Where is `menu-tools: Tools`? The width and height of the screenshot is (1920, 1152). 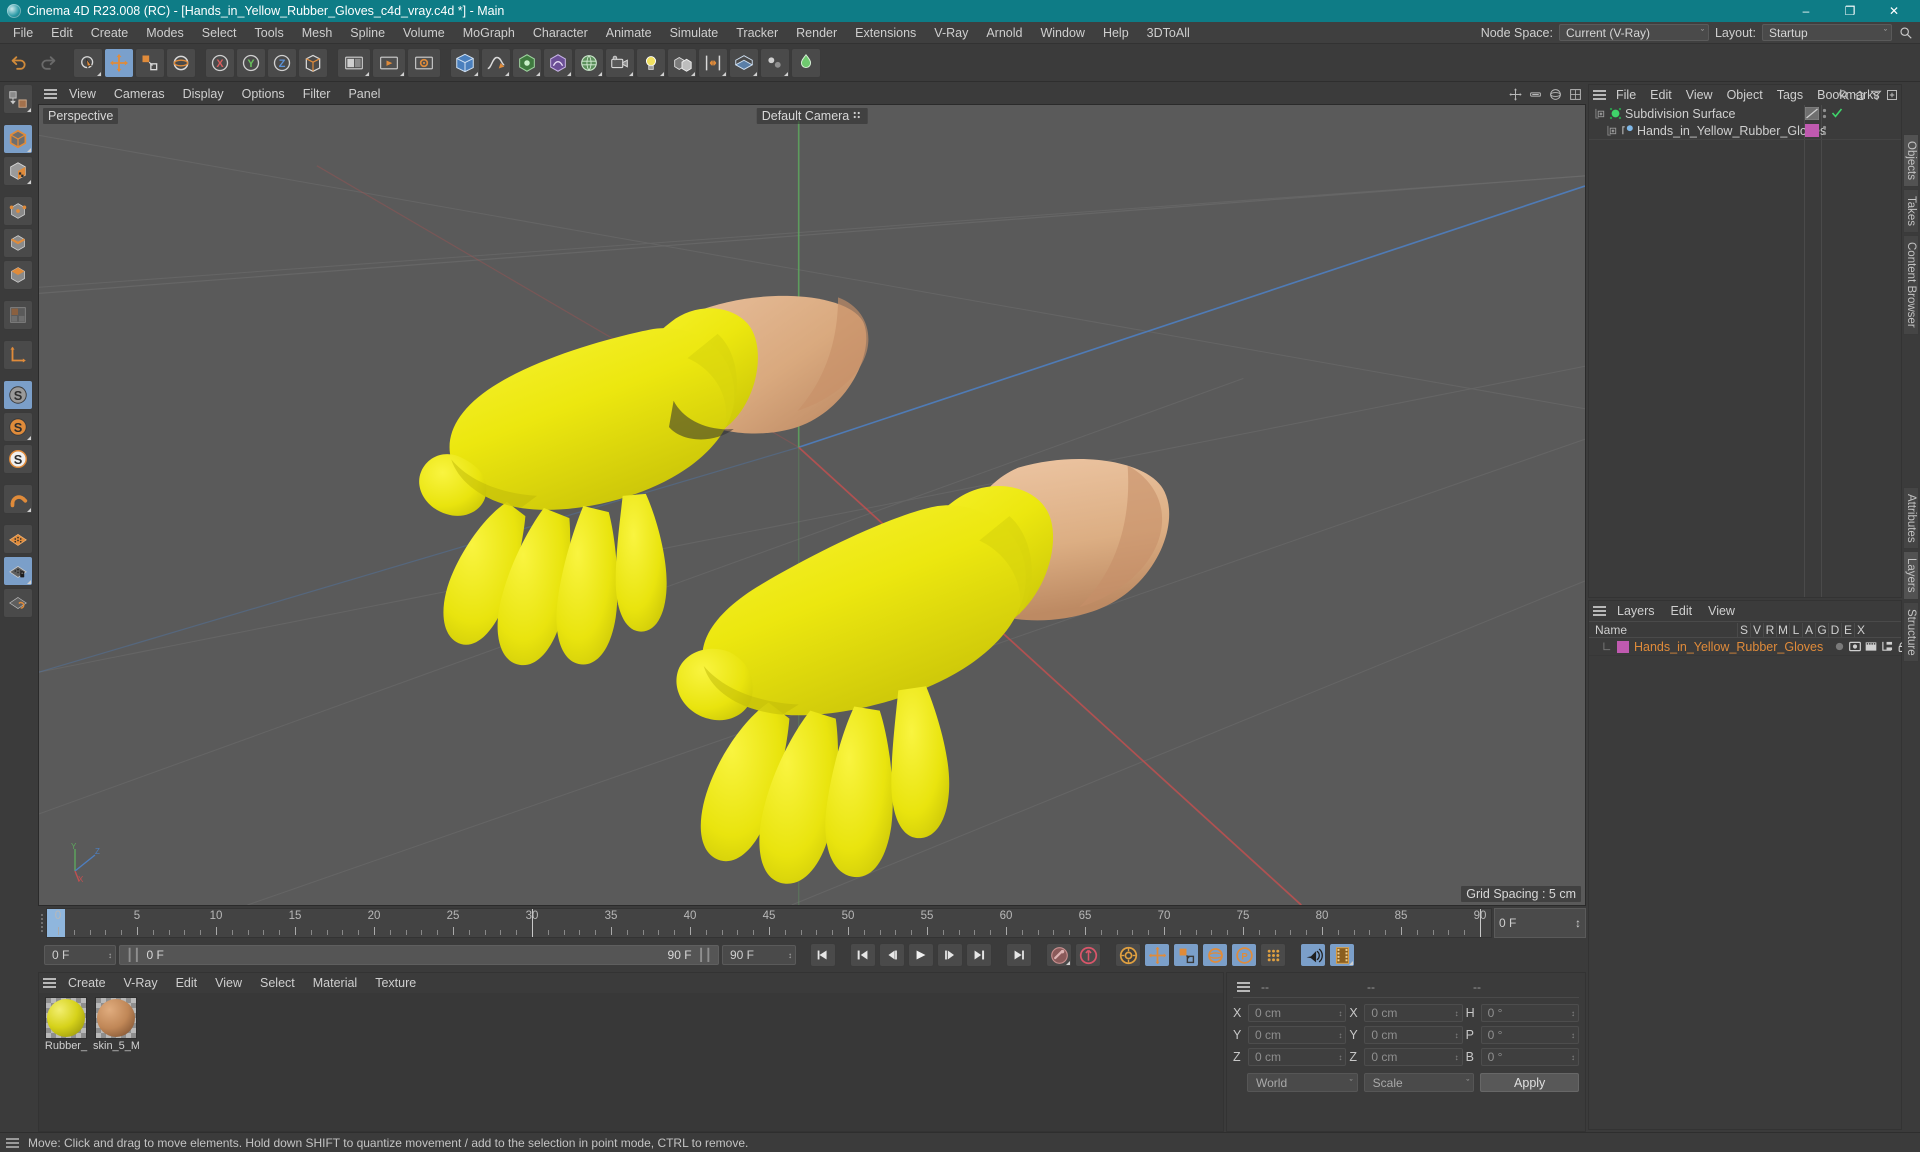 menu-tools: Tools is located at coordinates (269, 33).